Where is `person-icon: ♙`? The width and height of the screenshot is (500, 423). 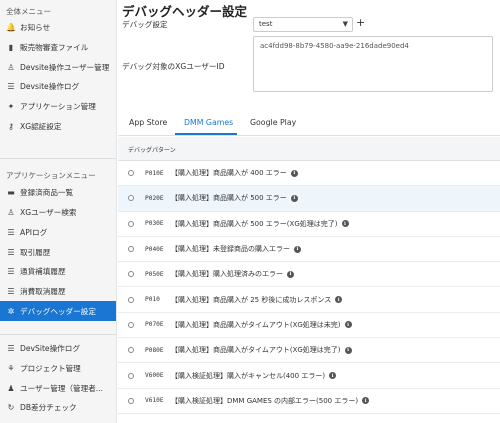
person-icon: ♙ is located at coordinates (11, 213).